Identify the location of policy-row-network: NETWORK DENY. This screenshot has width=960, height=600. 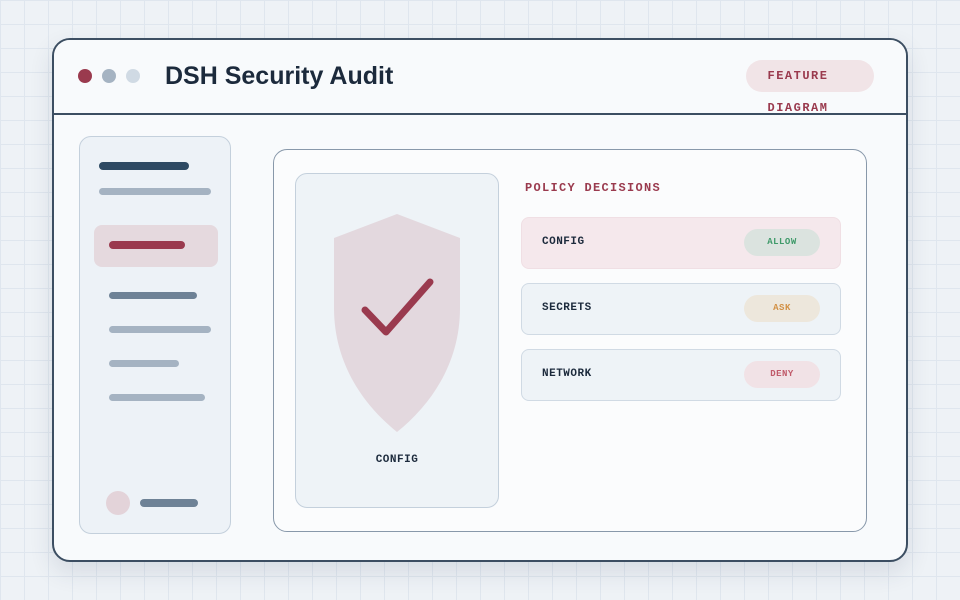
(681, 375).